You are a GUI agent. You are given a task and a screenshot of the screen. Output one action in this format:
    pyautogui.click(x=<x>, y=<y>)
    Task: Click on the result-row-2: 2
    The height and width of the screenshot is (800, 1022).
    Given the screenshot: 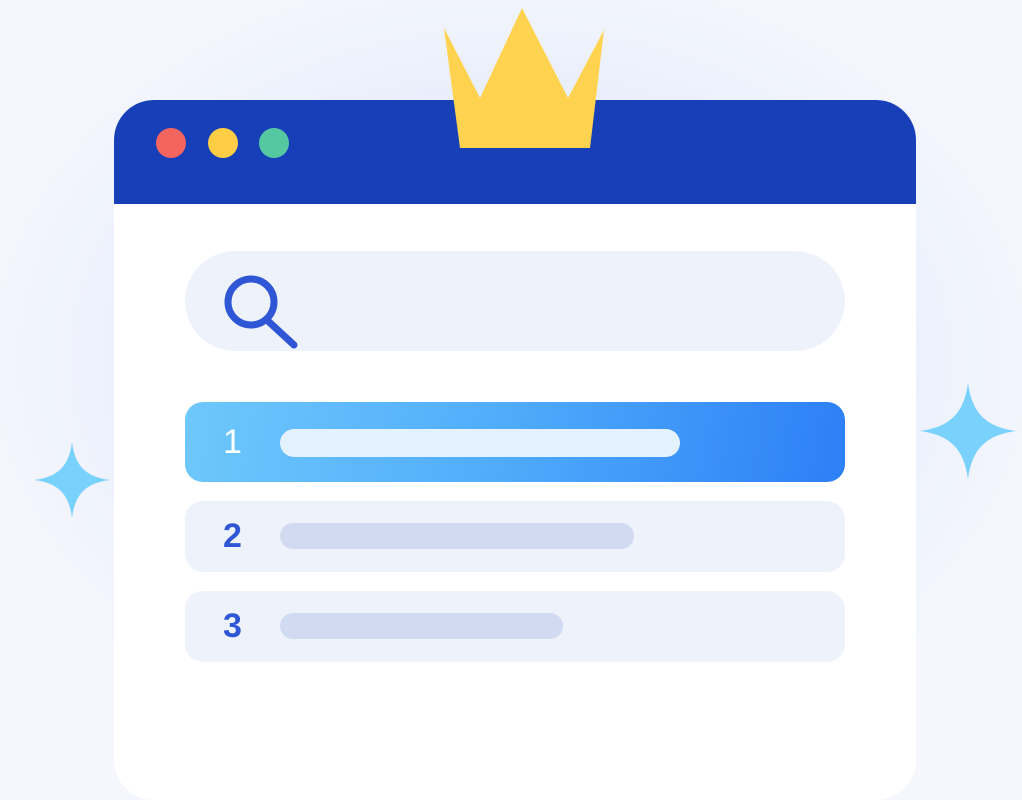 What is the action you would take?
    pyautogui.click(x=515, y=536)
    